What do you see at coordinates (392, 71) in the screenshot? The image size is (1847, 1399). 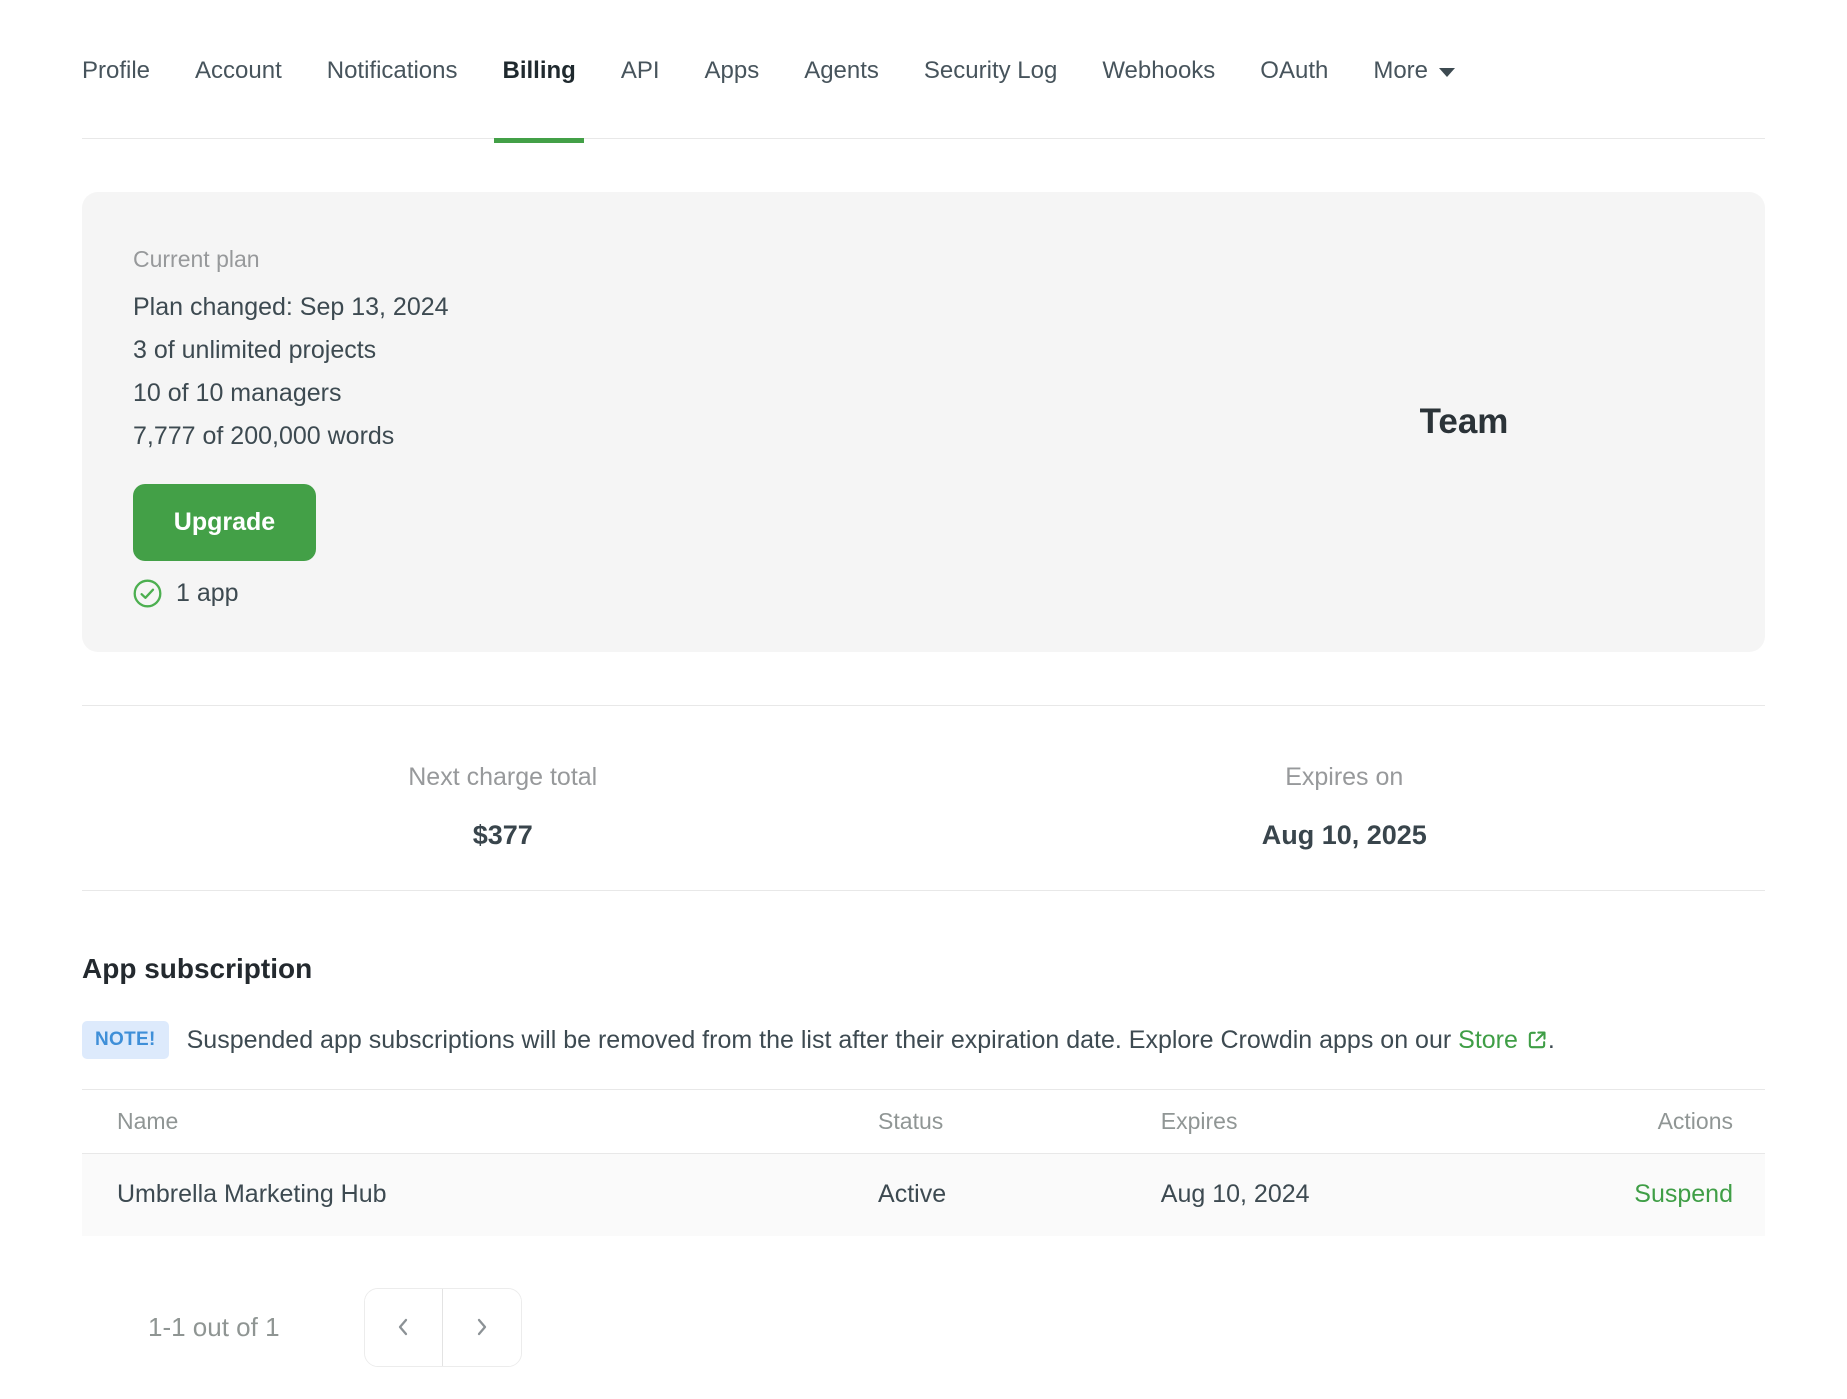 I see `tab-notifications: Notifications` at bounding box center [392, 71].